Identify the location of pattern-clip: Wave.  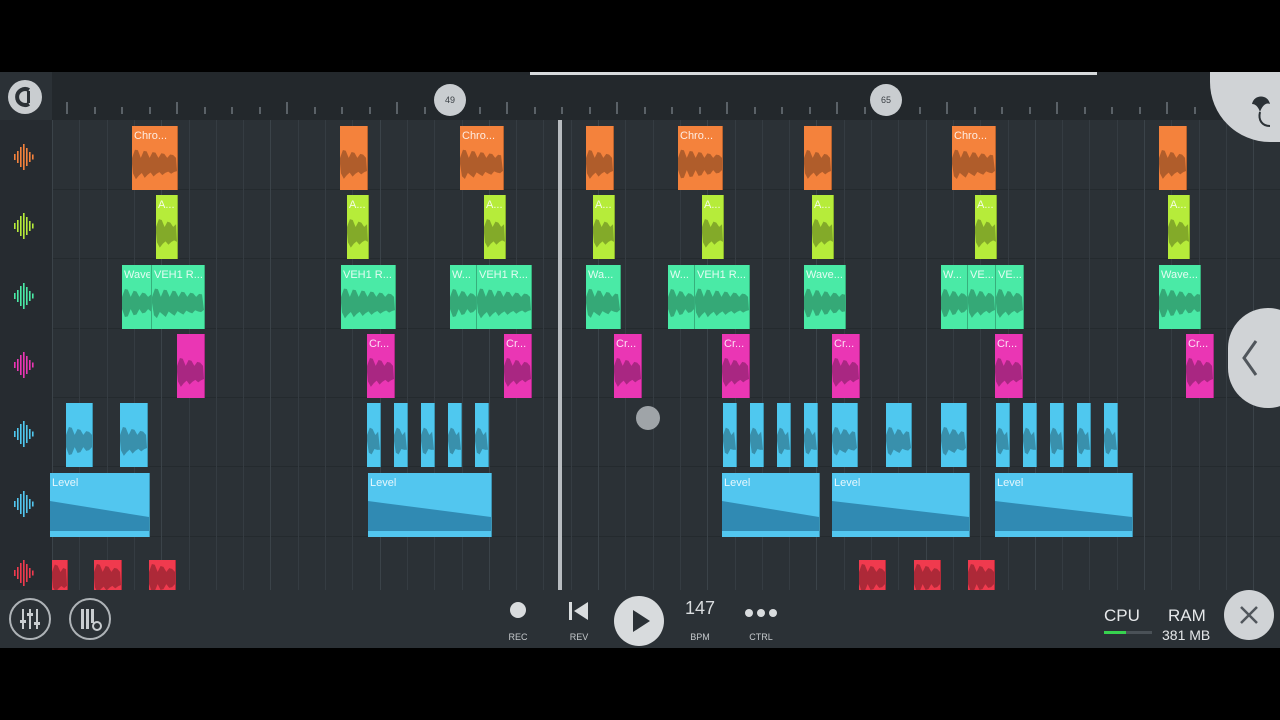
(137, 296).